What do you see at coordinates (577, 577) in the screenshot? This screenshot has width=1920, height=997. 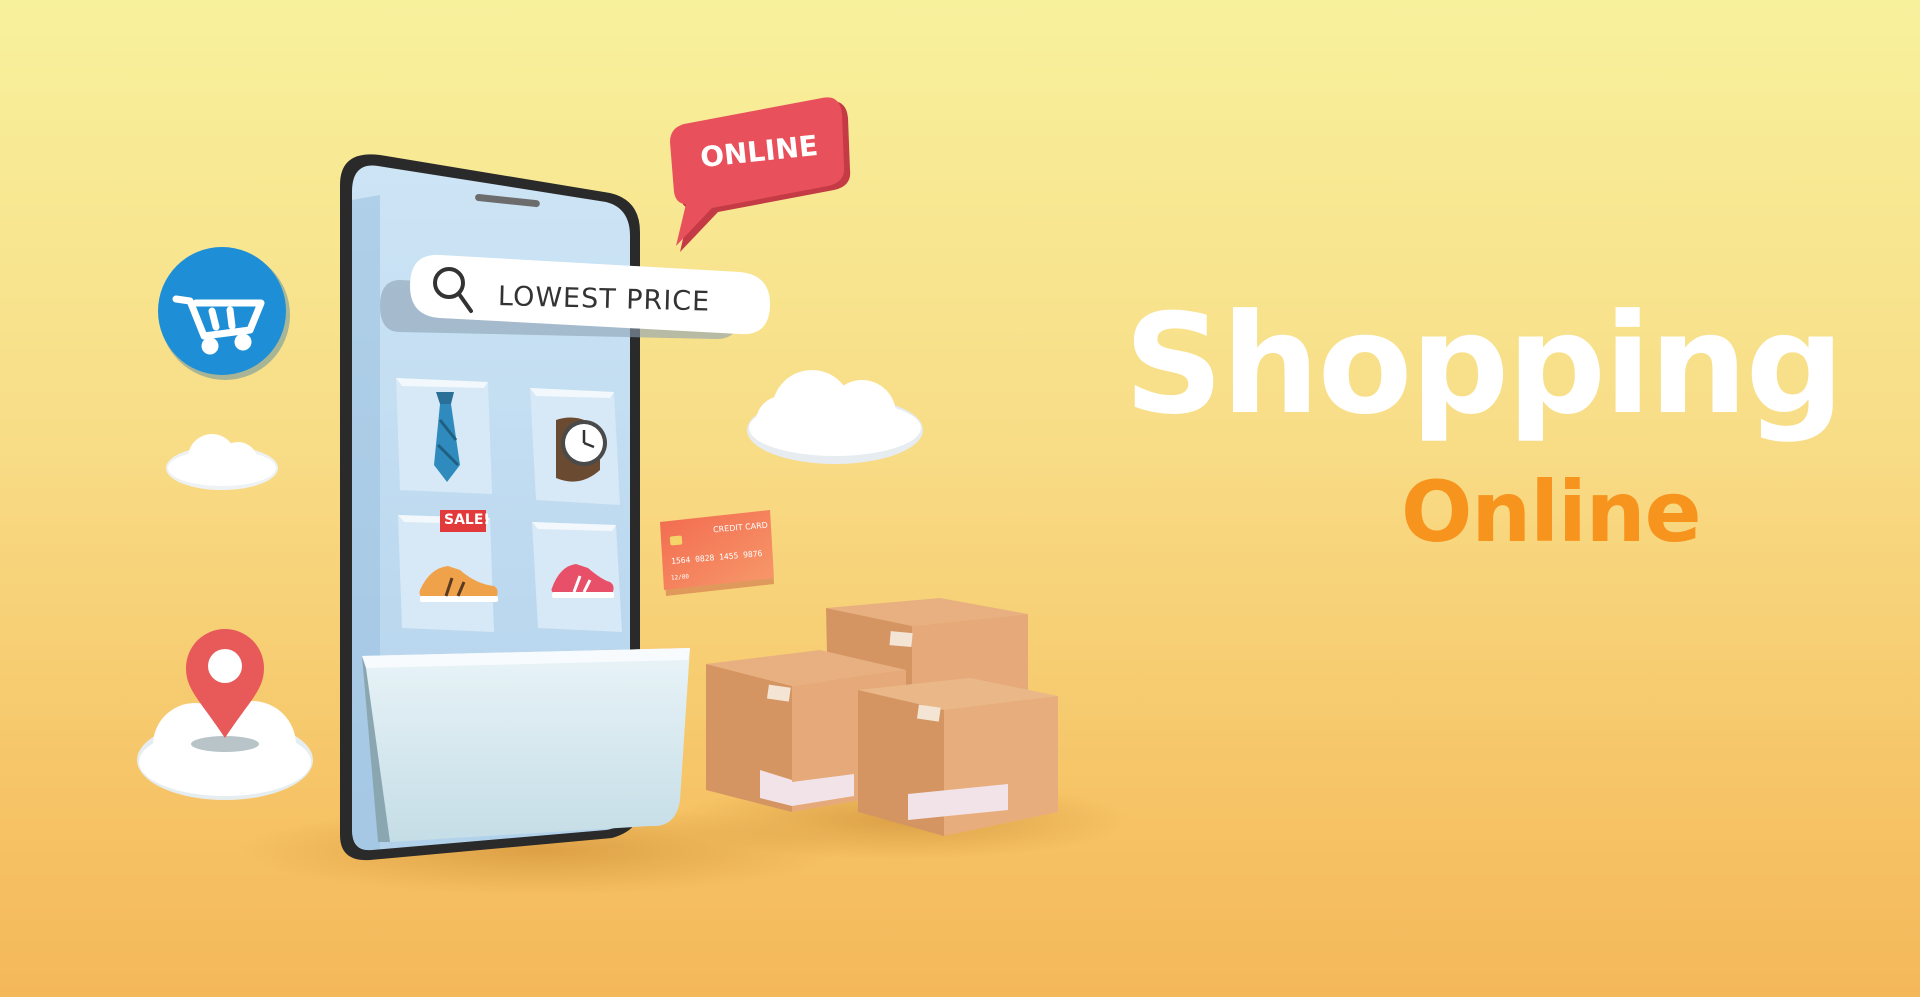 I see `product-tile-sneaker-pink` at bounding box center [577, 577].